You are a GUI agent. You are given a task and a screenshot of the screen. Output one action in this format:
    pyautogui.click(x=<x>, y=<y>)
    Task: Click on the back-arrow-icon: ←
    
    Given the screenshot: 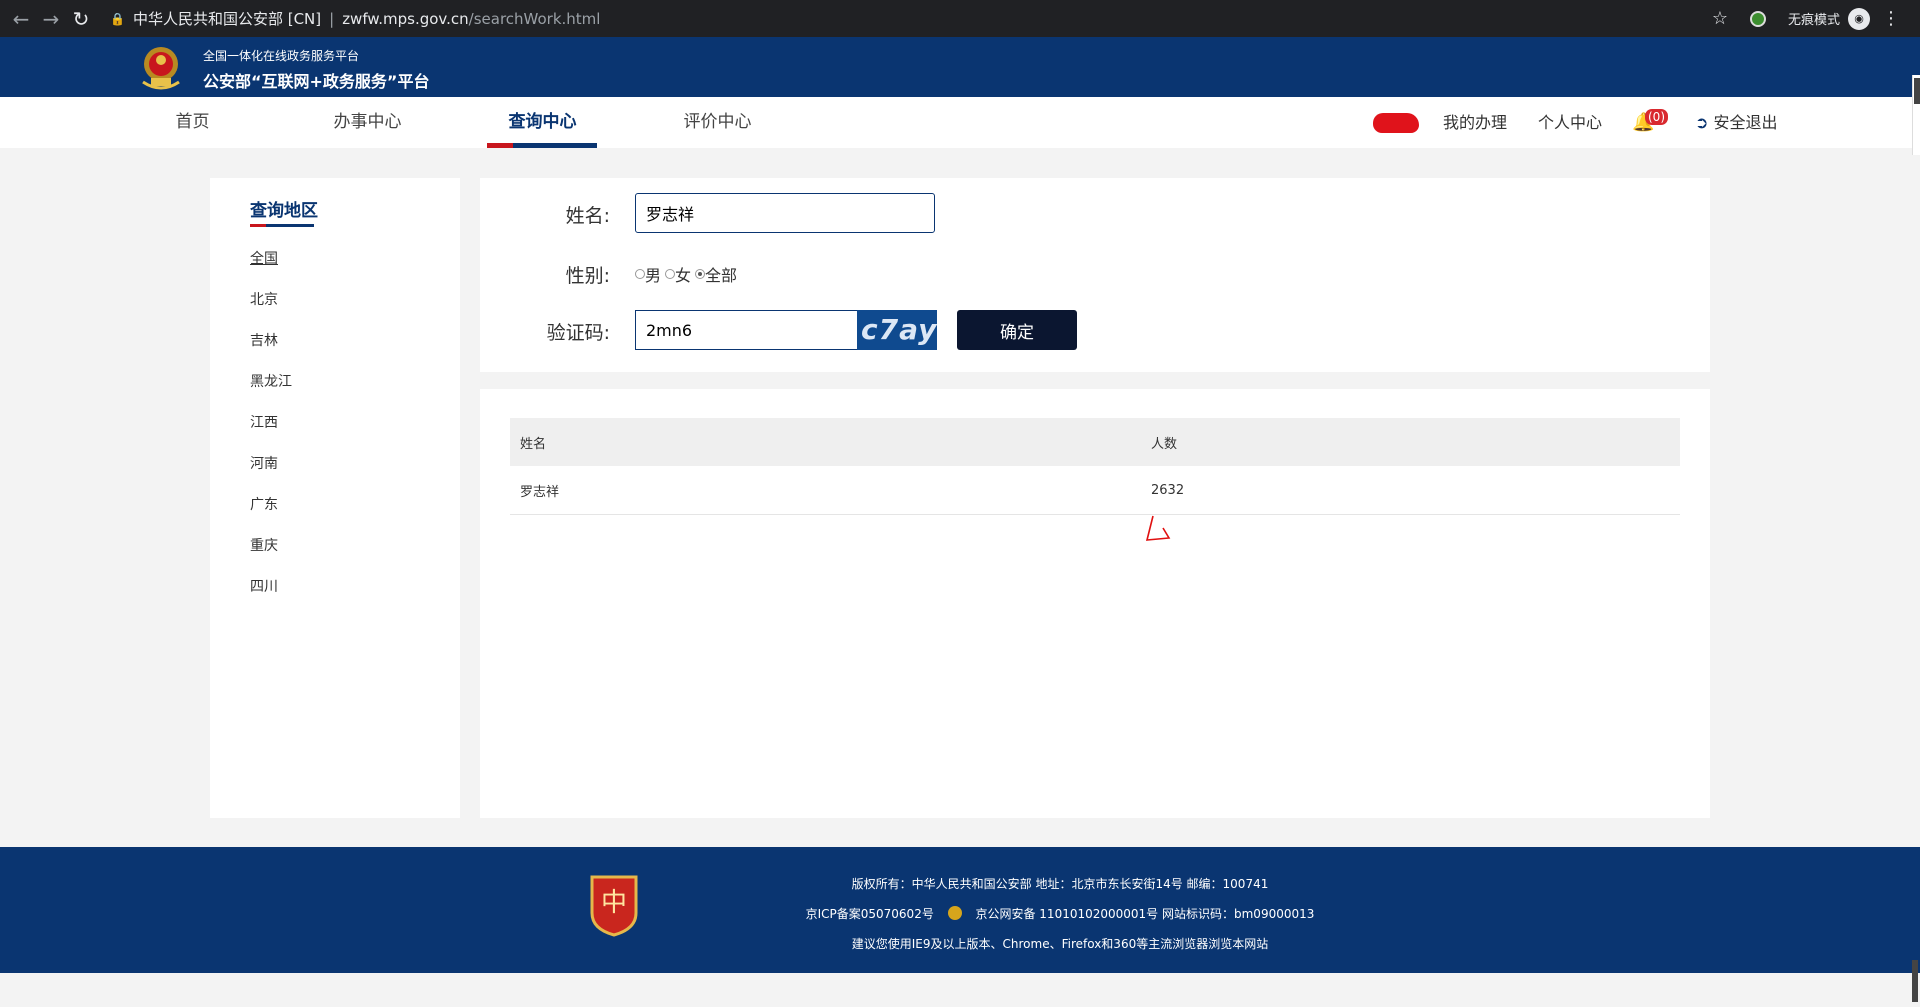 What is the action you would take?
    pyautogui.click(x=21, y=19)
    